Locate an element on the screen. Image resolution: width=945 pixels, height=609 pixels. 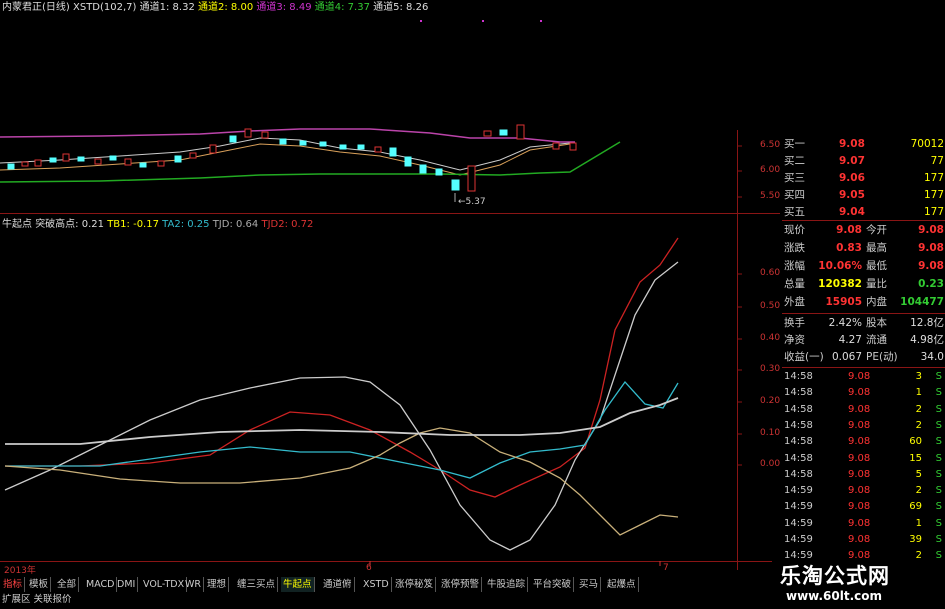
order-label: 买二 is located at coordinates (794, 161).